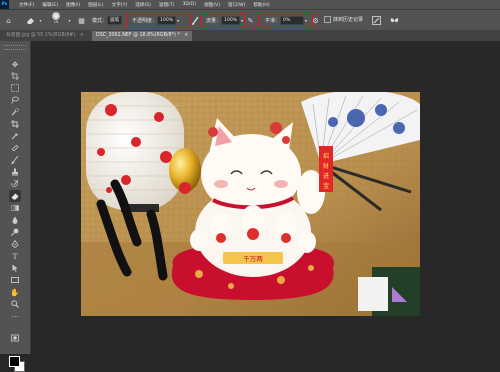 This screenshot has height=372, width=500. I want to click on zoom-tool-icon, so click(15, 304).